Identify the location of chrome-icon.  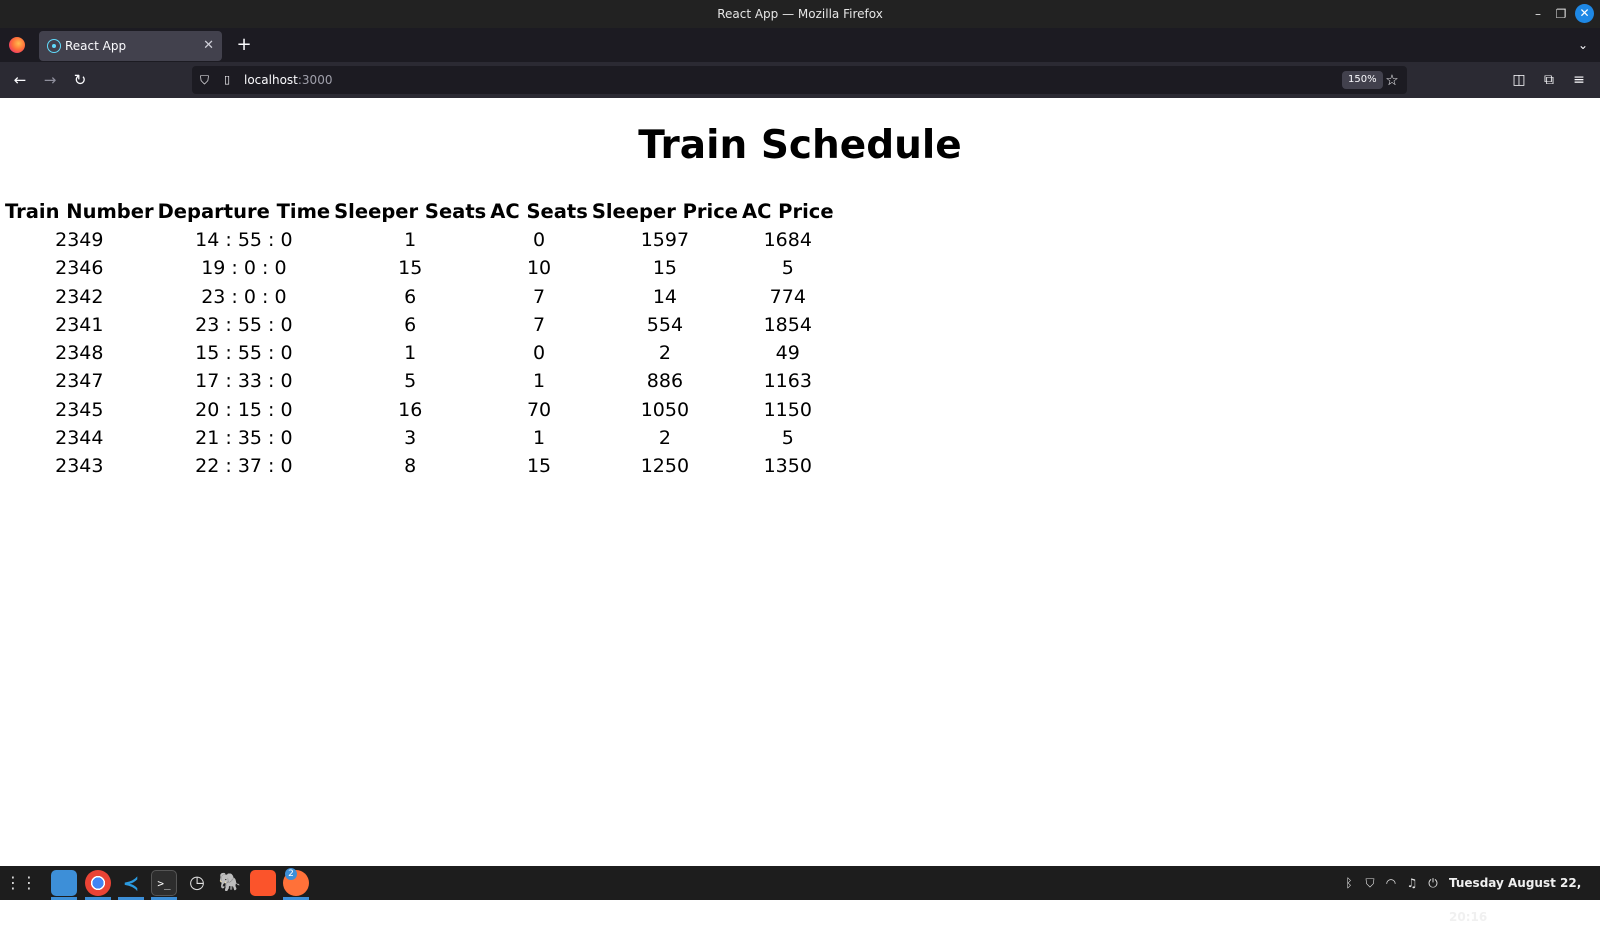
(98, 883).